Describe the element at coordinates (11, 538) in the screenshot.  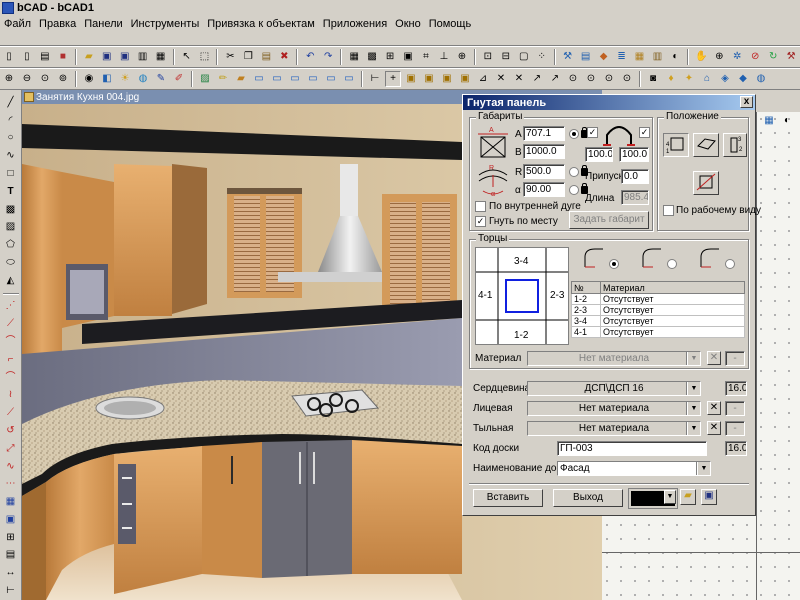
I see `explode-icon: ⊞` at that location.